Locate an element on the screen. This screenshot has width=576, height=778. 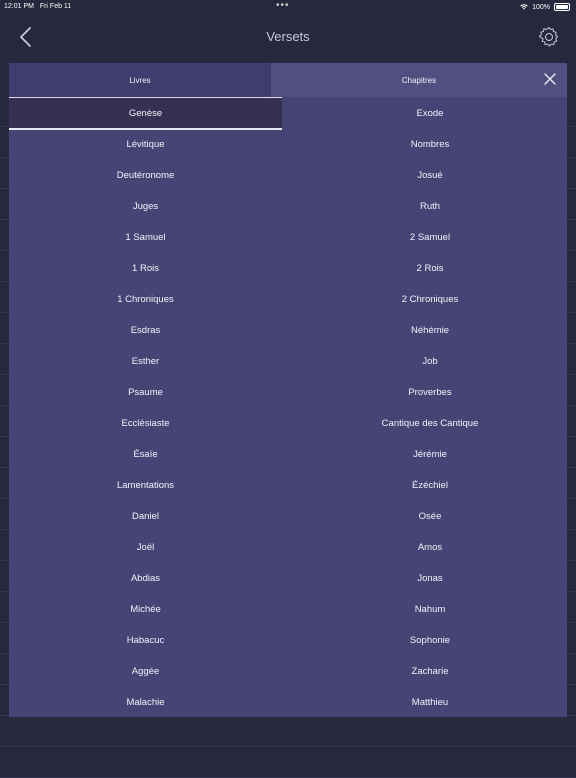
status-right: 100% is located at coordinates (545, 7).